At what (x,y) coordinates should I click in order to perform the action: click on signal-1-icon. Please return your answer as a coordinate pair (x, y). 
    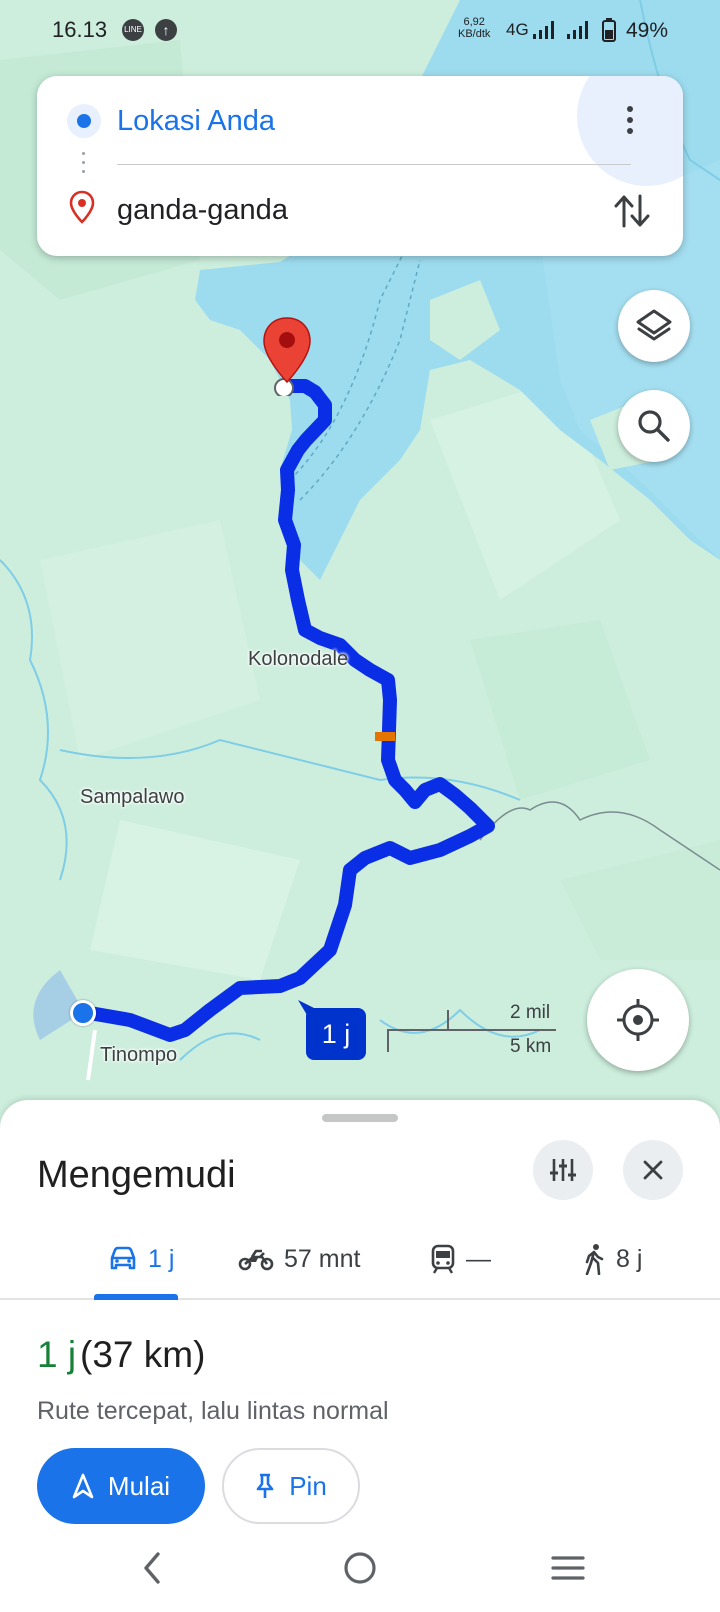
    Looking at the image, I should click on (543, 30).